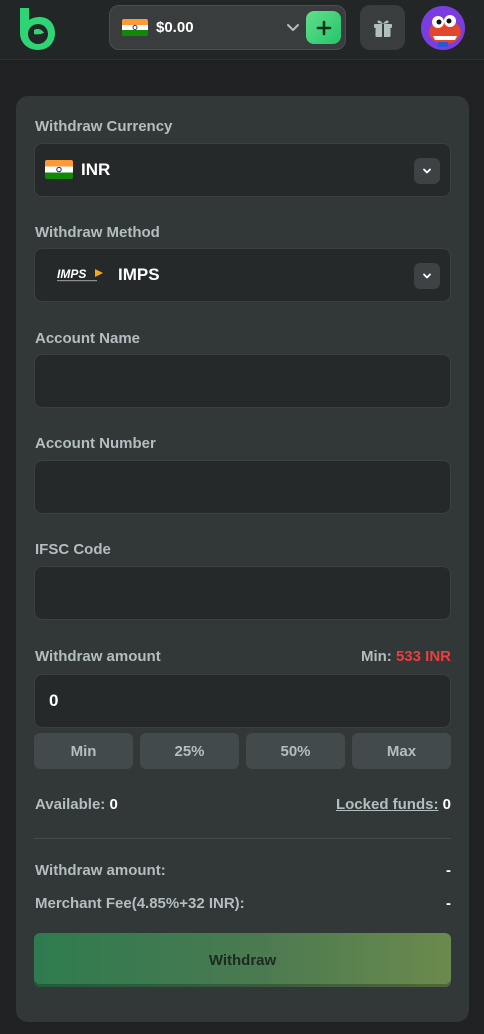 Image resolution: width=484 pixels, height=1034 pixels. I want to click on account-name-label: Account Name, so click(88, 338).